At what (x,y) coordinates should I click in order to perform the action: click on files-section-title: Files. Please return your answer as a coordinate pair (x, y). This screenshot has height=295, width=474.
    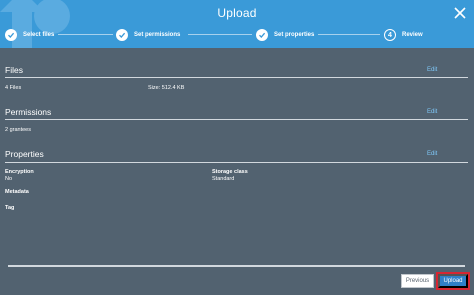
    Looking at the image, I should click on (14, 70).